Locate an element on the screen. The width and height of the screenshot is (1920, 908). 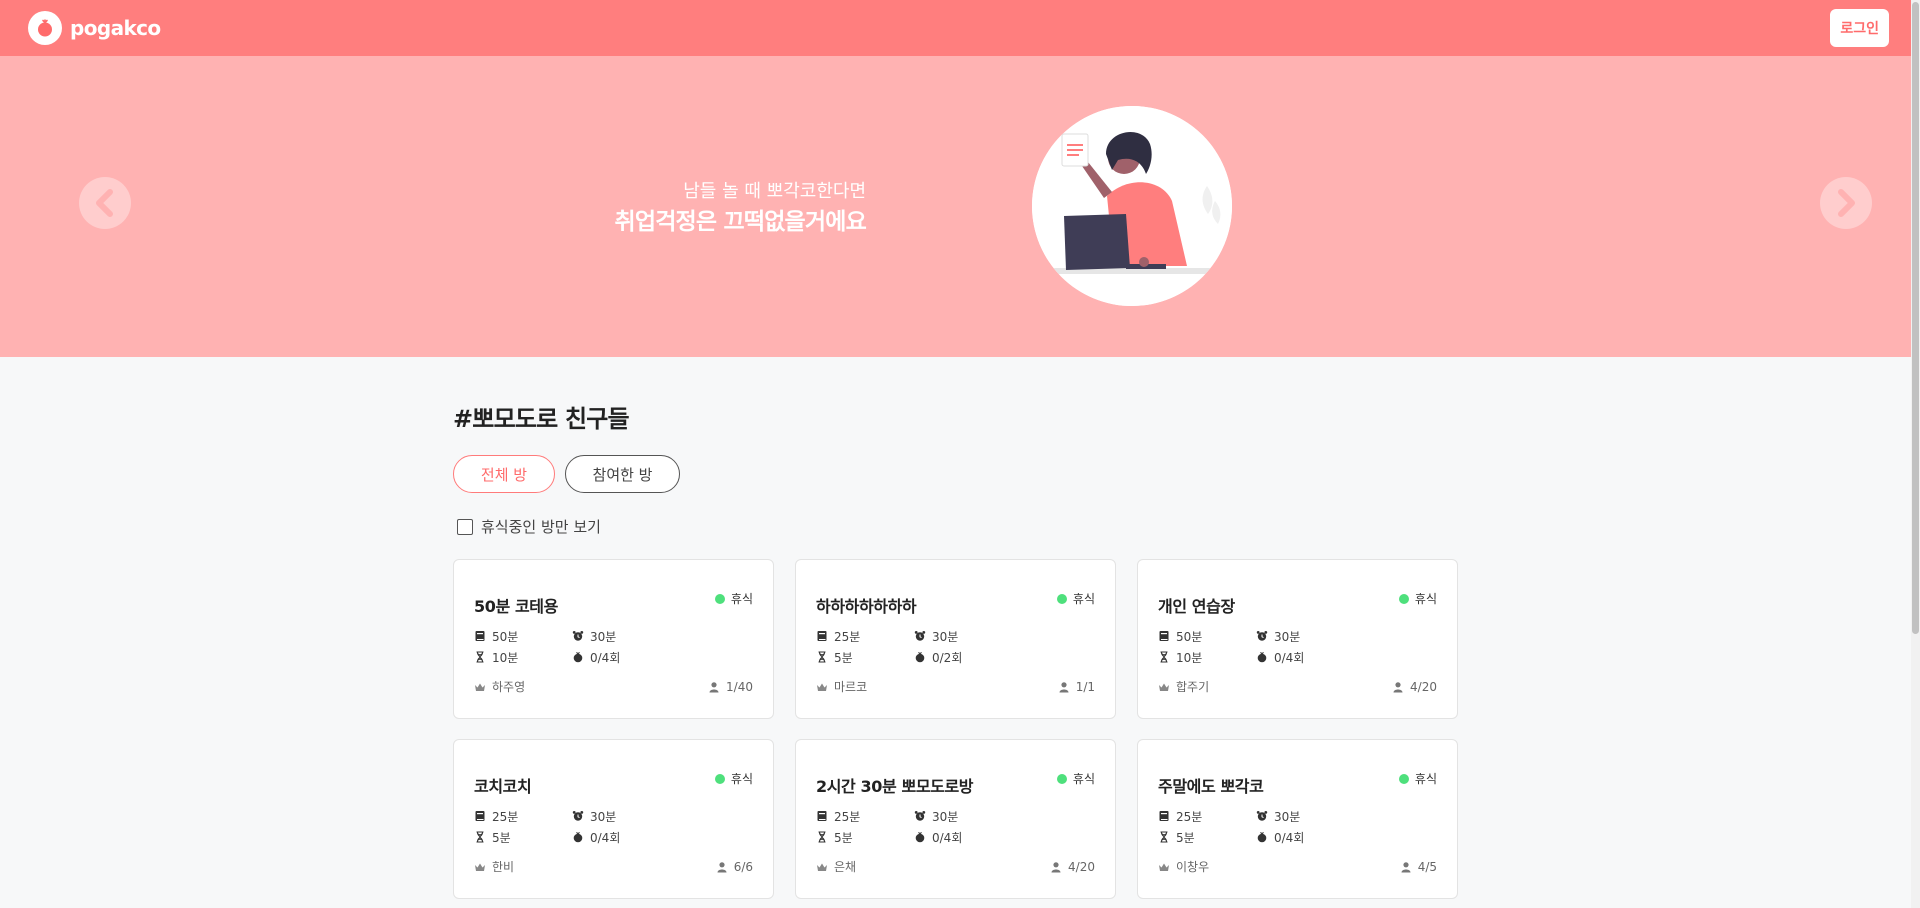
room-members: 1/1 is located at coordinates (1076, 687).